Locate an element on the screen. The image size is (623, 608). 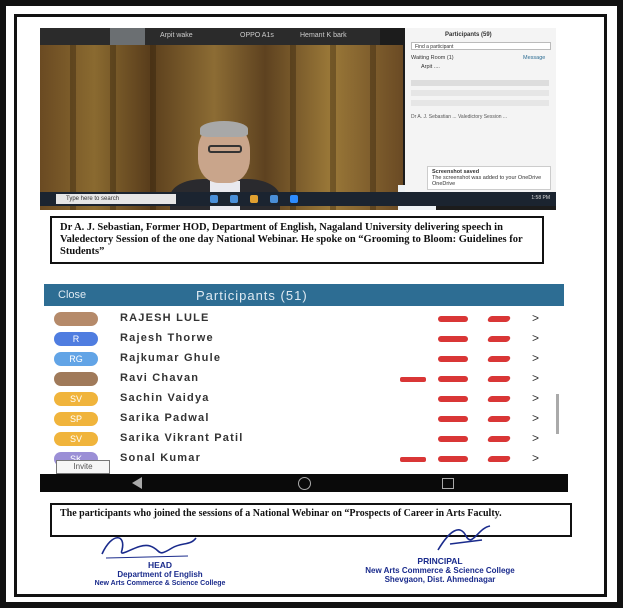
glasses-icon is located at coordinates (225, 149).